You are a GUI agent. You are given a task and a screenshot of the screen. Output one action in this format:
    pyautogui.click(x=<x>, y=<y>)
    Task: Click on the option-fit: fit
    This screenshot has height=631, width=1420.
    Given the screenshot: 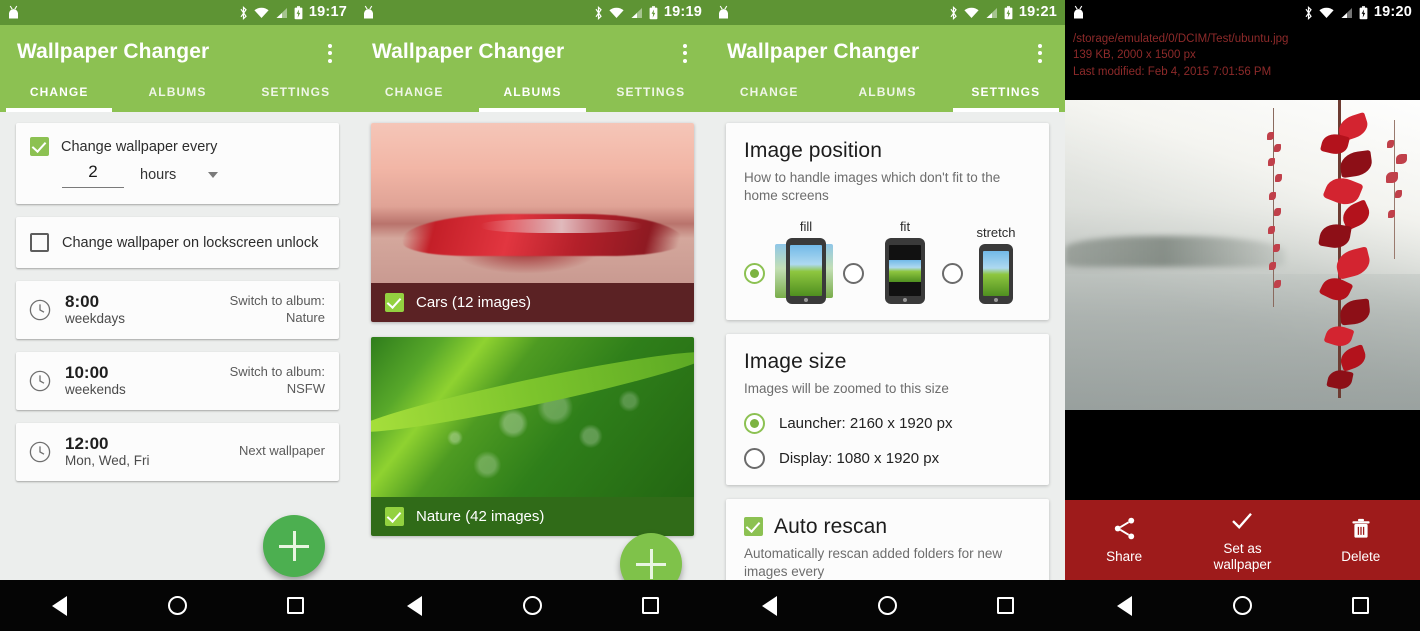 What is the action you would take?
    pyautogui.click(x=905, y=262)
    